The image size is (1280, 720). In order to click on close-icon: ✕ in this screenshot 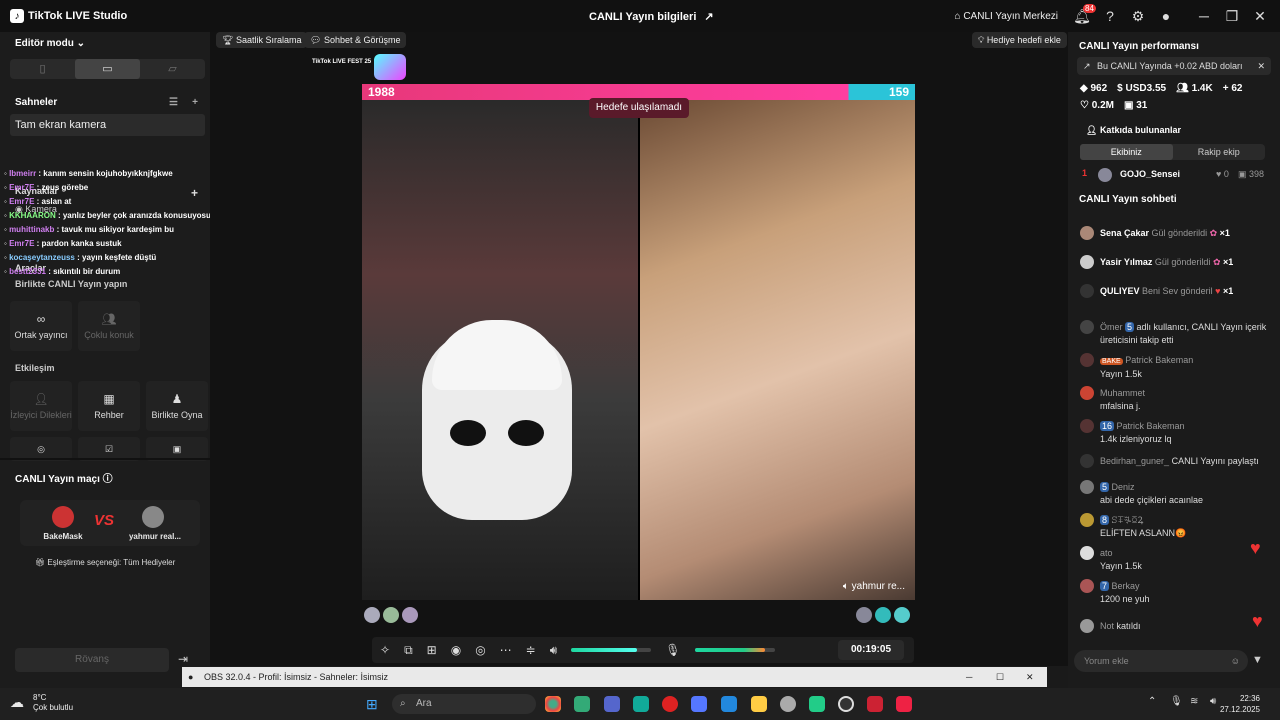, I will do `click(1261, 66)`.